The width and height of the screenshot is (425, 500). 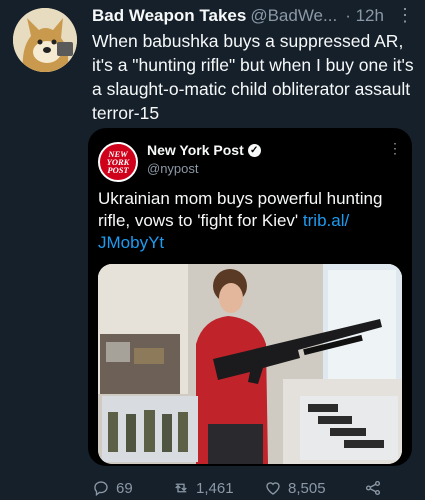 I want to click on author-name: Bad Weapon Takes, so click(x=169, y=16).